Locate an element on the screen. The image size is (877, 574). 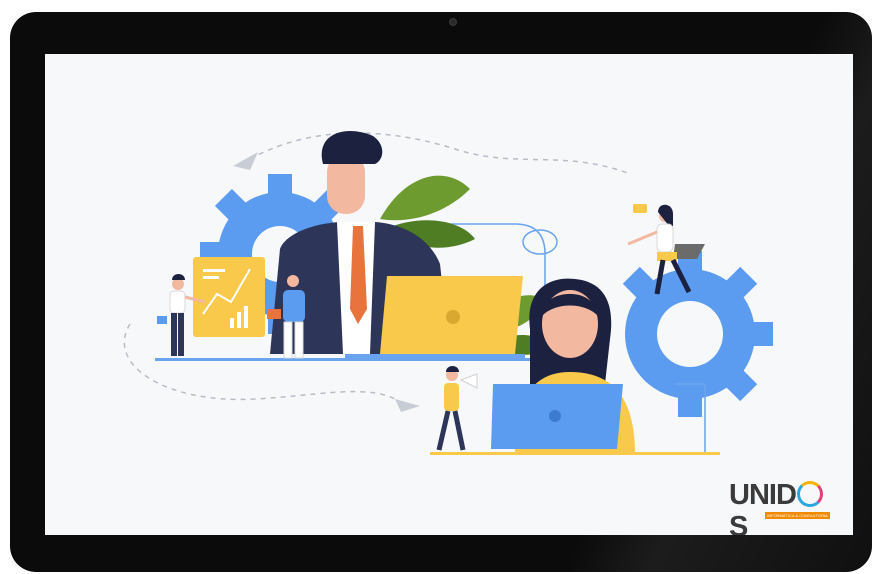
dashed-path-top is located at coordinates (440, 153).